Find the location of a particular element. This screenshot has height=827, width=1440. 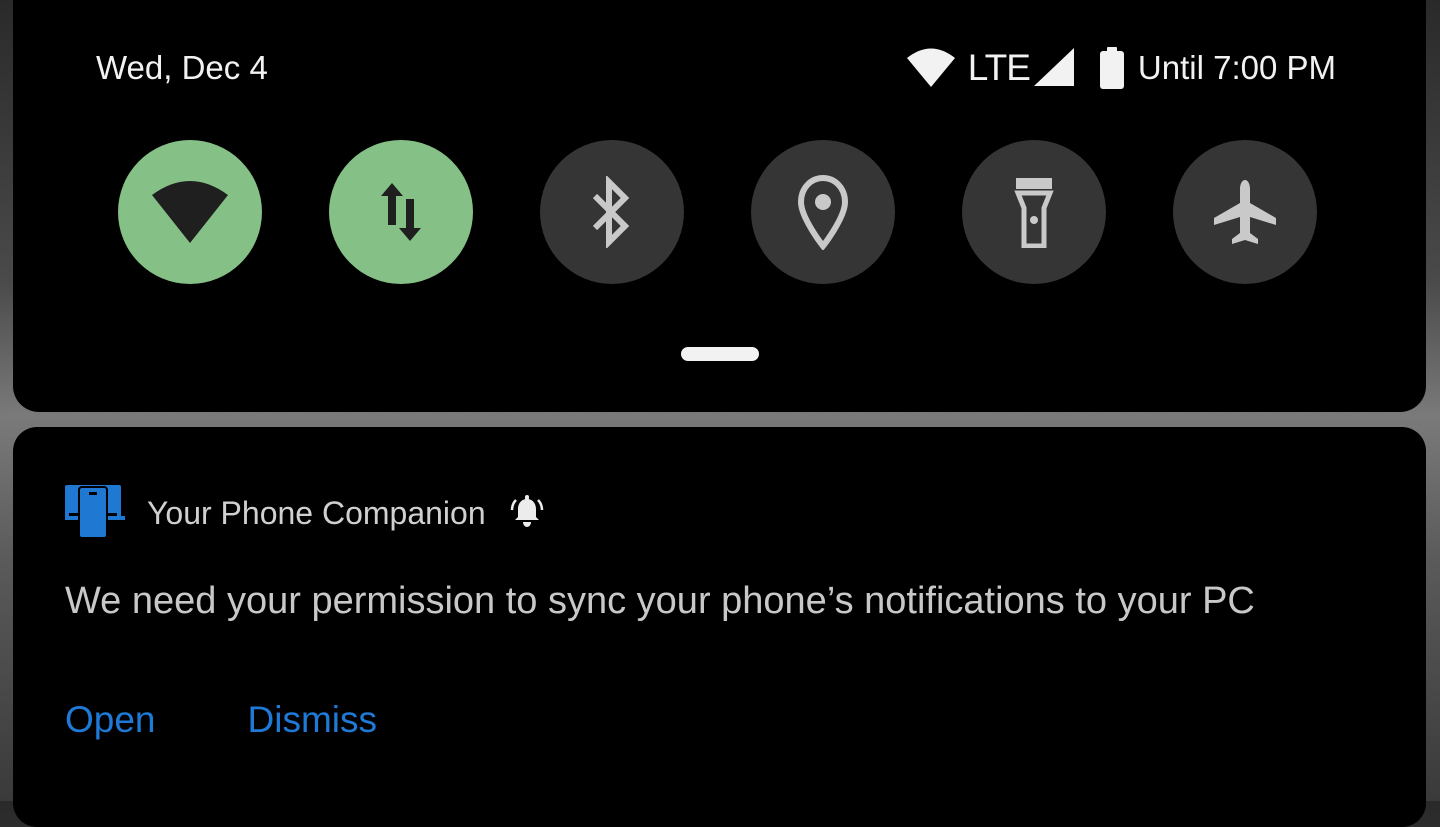

quick-settings-tiles is located at coordinates (717, 212).